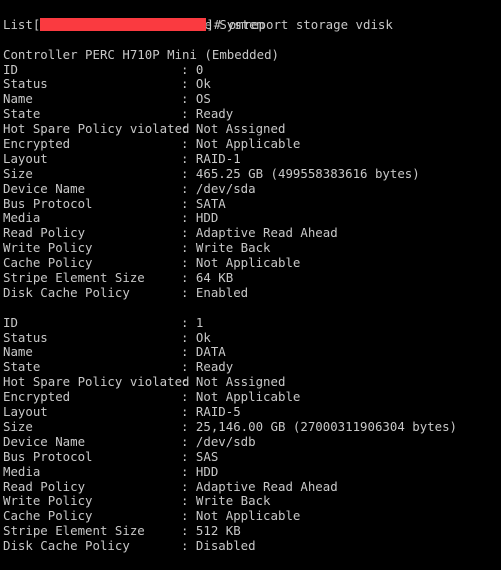  I want to click on vdisk-field-value: SATA, so click(210, 203).